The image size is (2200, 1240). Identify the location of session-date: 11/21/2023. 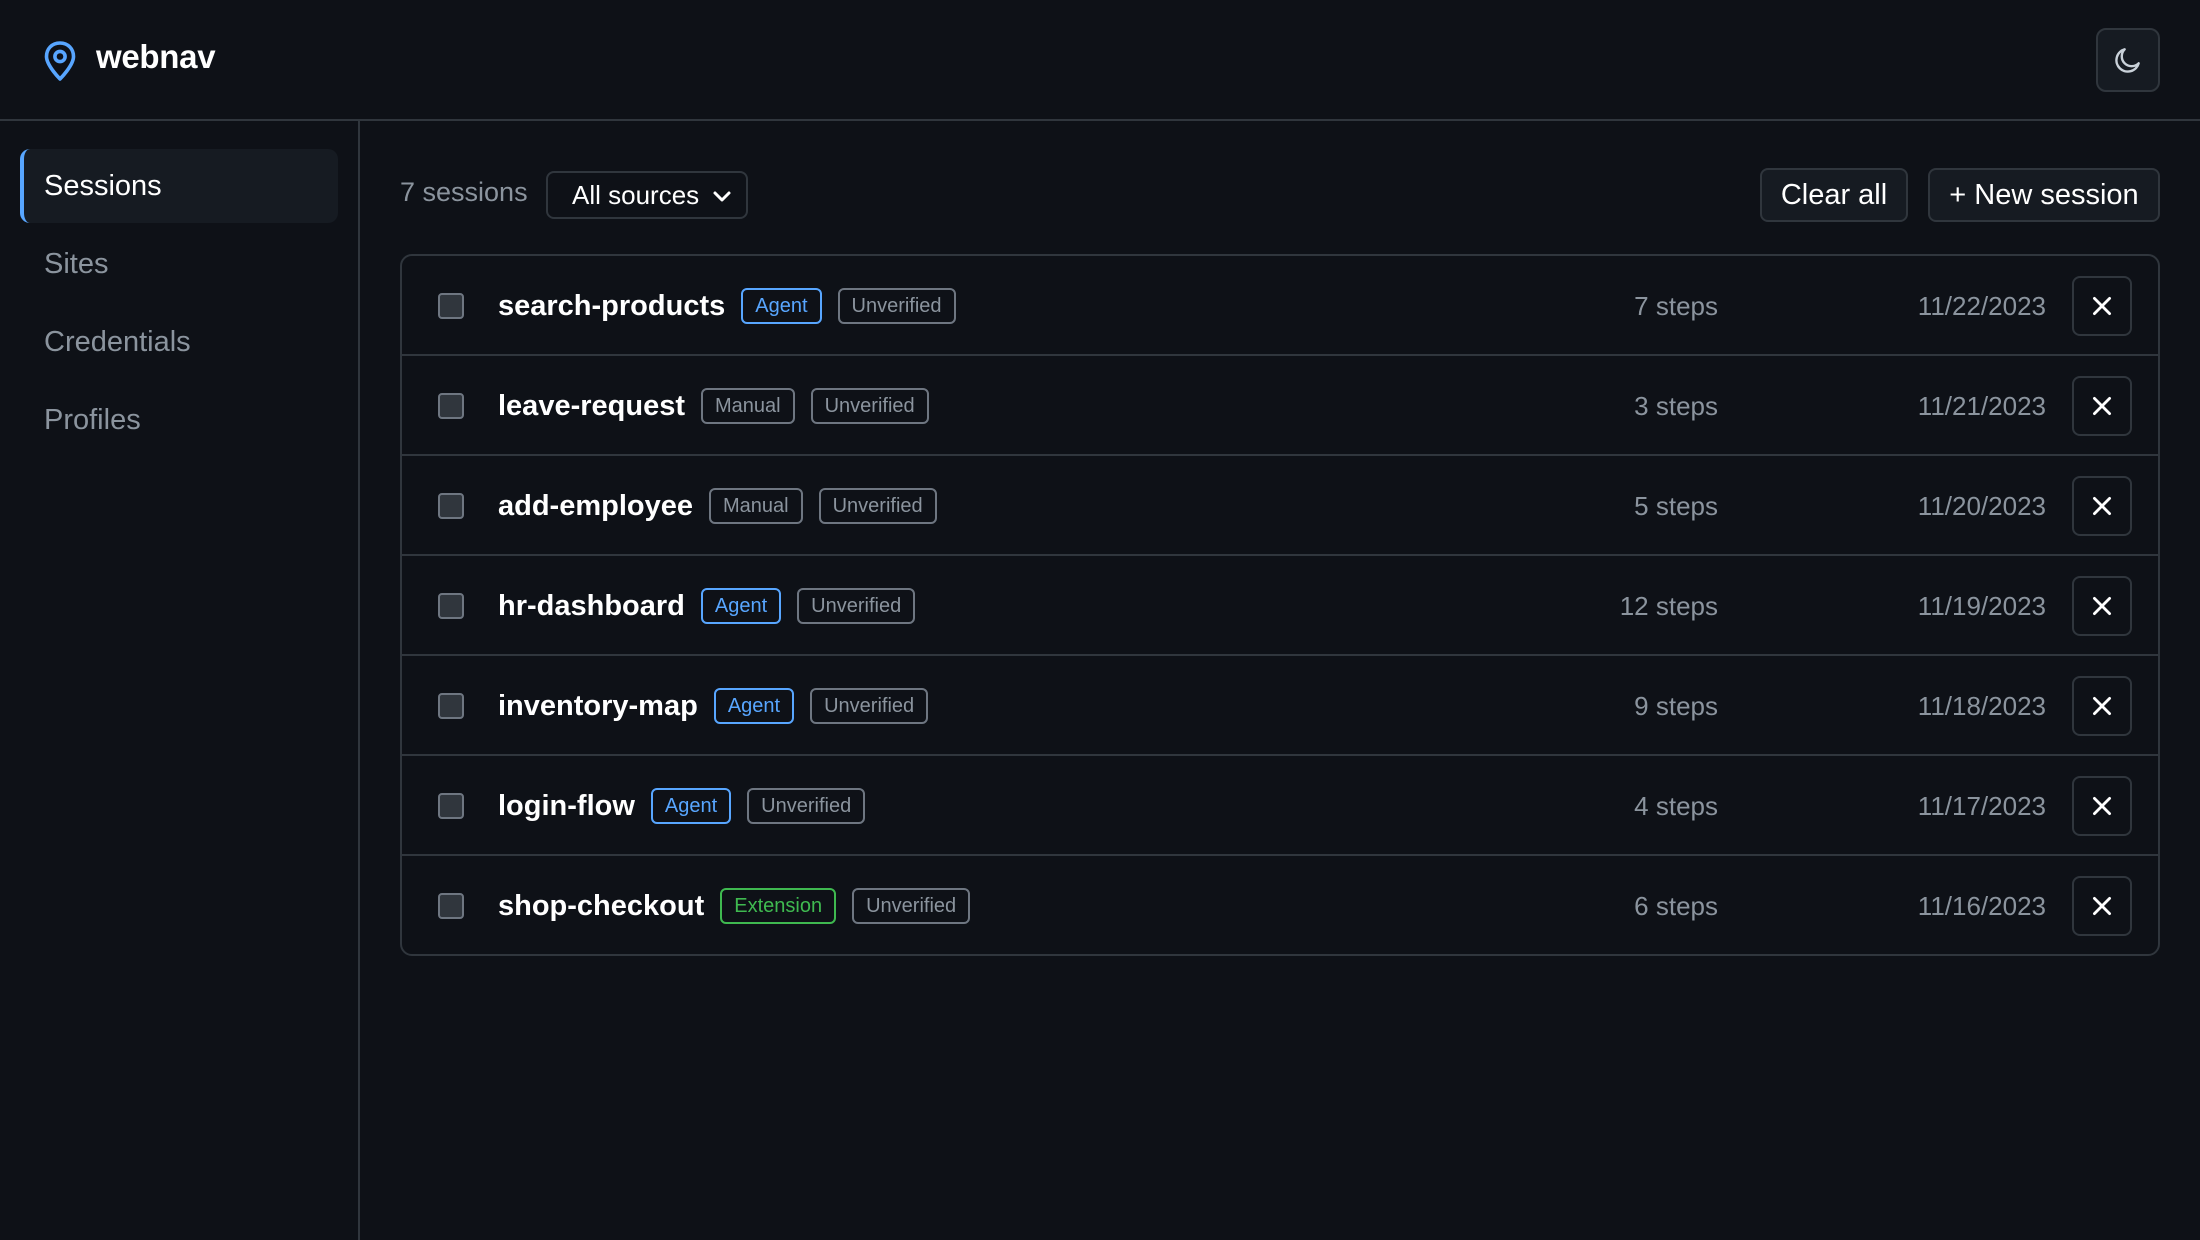
(1981, 405).